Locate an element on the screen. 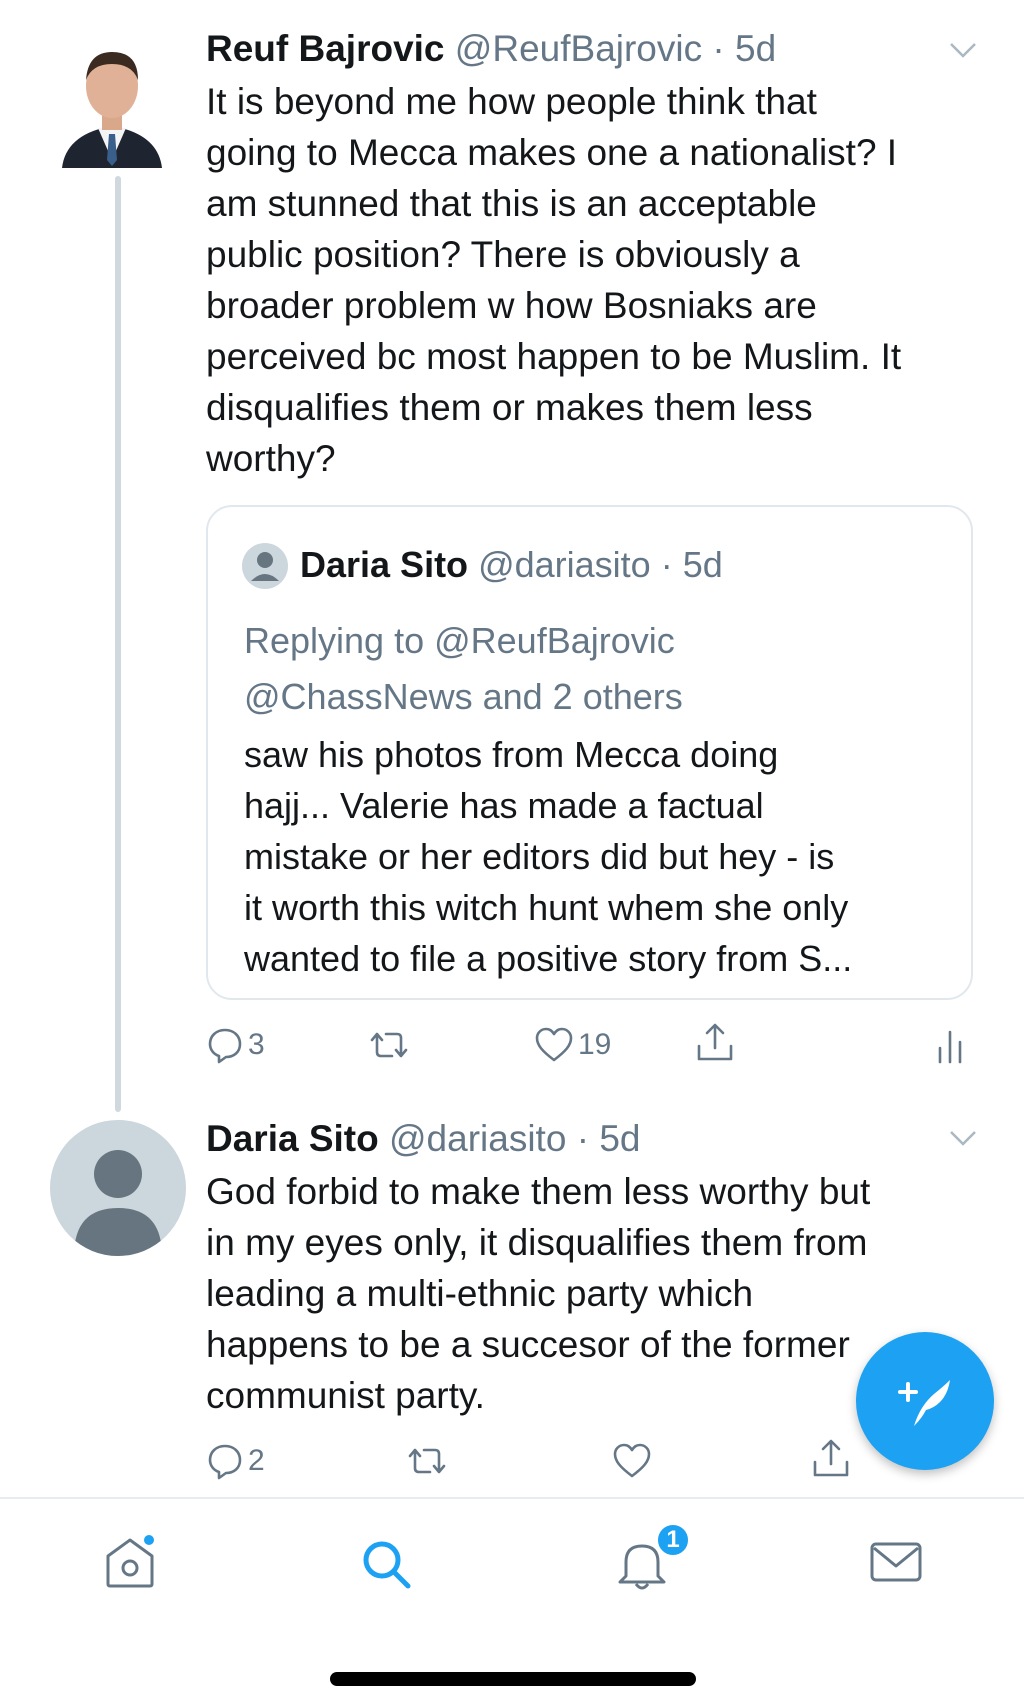 The height and width of the screenshot is (1702, 1024). tweet-text-line: leading a multi-ethnic party which is located at coordinates (480, 1293).